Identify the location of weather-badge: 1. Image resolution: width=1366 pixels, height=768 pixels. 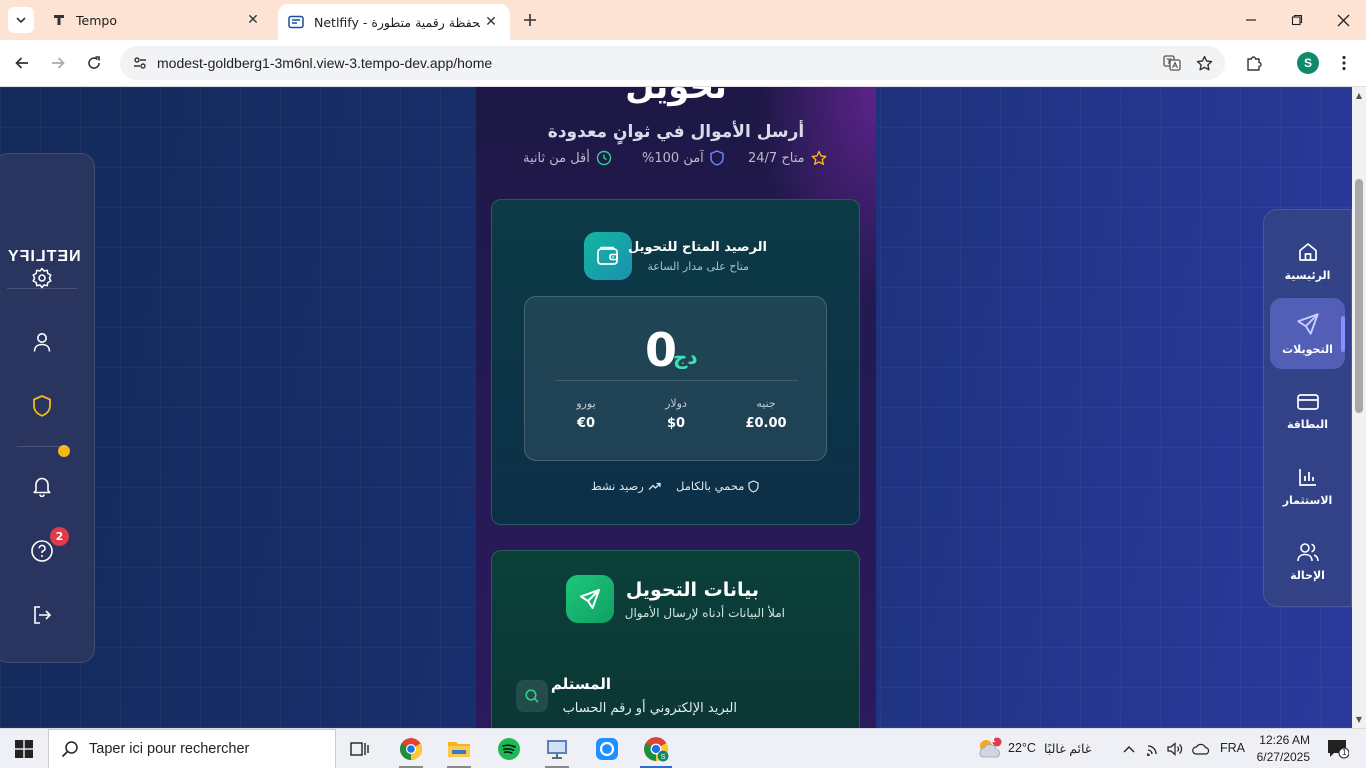
(993, 739).